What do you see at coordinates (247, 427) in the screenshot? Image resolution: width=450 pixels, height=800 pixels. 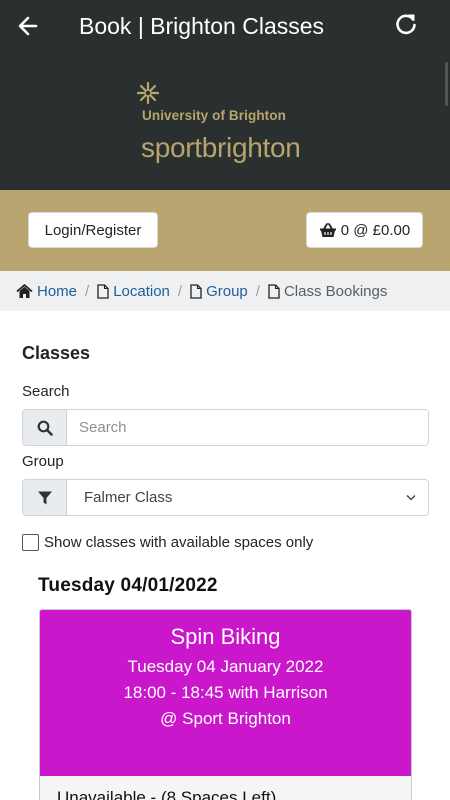 I see `search-input` at bounding box center [247, 427].